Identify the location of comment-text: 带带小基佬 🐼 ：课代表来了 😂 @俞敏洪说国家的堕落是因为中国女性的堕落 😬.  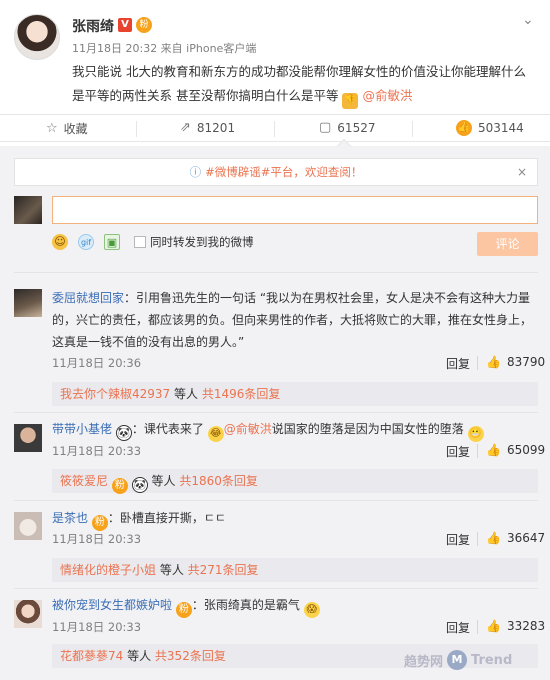
(296, 430).